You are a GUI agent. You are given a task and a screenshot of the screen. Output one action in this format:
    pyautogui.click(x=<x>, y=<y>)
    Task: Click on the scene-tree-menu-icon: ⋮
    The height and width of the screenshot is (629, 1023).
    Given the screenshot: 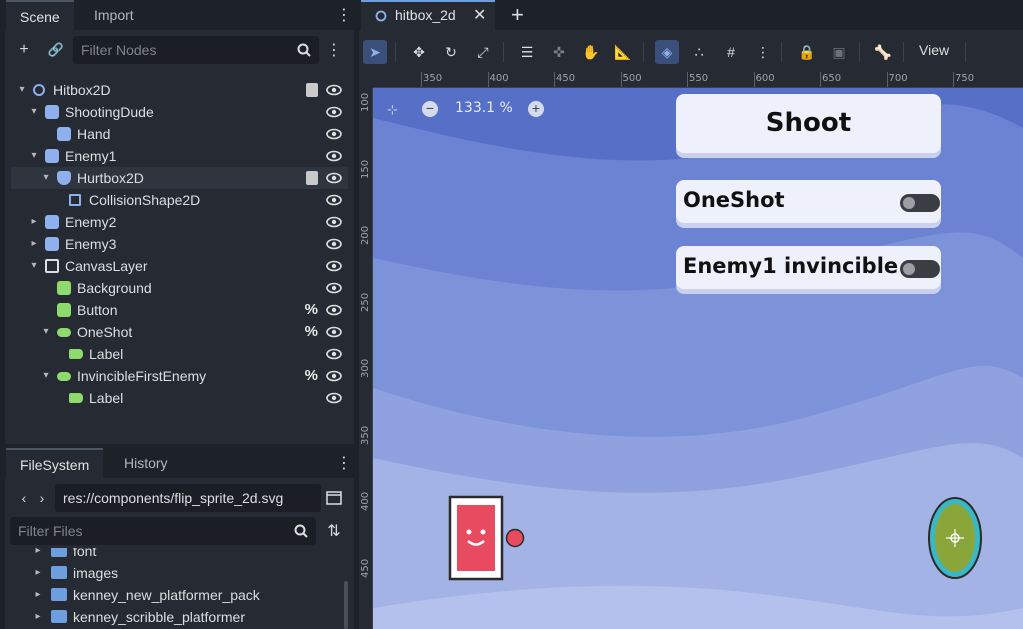 What is the action you would take?
    pyautogui.click(x=334, y=50)
    